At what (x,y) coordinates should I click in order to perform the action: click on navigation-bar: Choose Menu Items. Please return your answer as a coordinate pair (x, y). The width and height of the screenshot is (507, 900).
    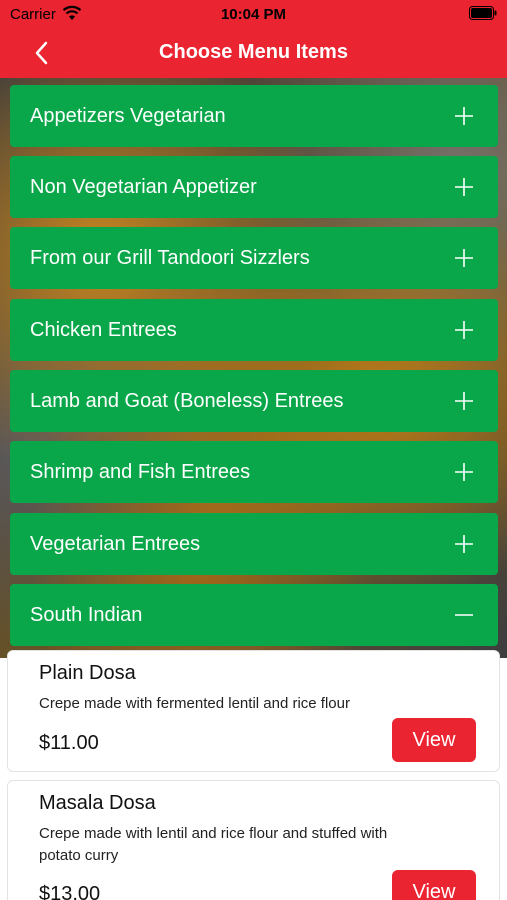
    Looking at the image, I should click on (253, 53).